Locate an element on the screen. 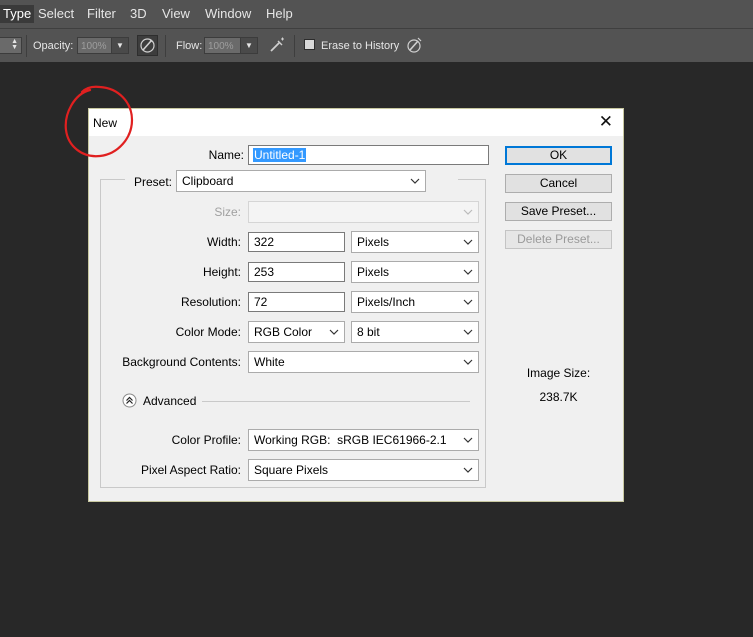 The height and width of the screenshot is (637, 753). cancel-button: Cancel is located at coordinates (558, 183).